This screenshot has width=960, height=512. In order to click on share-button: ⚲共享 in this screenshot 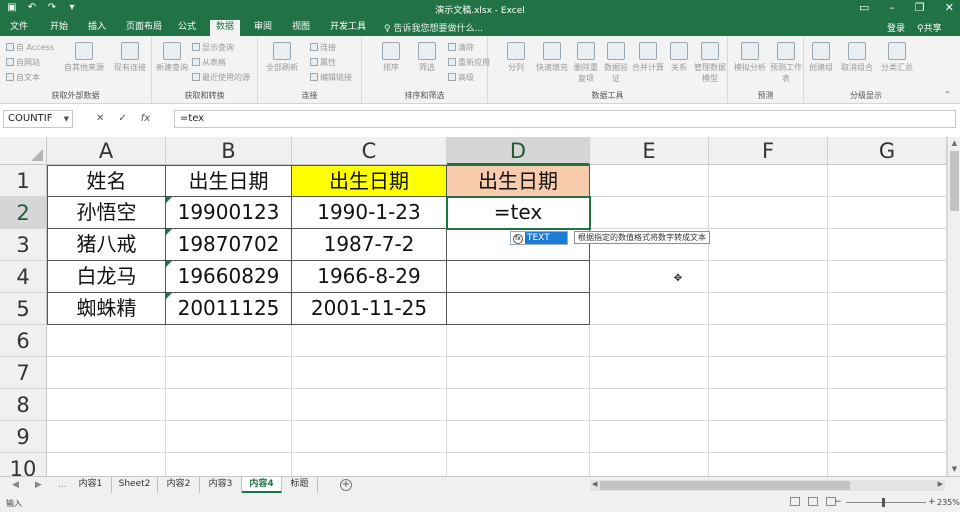, I will do `click(929, 27)`.